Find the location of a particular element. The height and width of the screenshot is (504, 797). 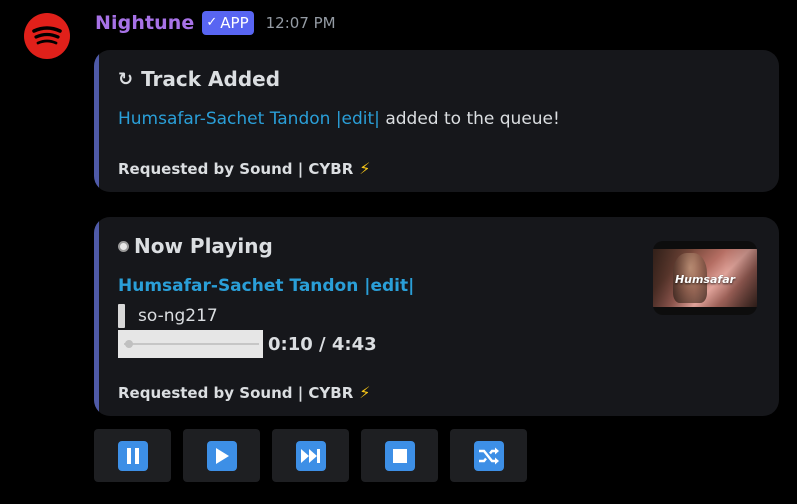

message-header: Nightune ✓ APP 12:07 PM is located at coordinates (215, 23).